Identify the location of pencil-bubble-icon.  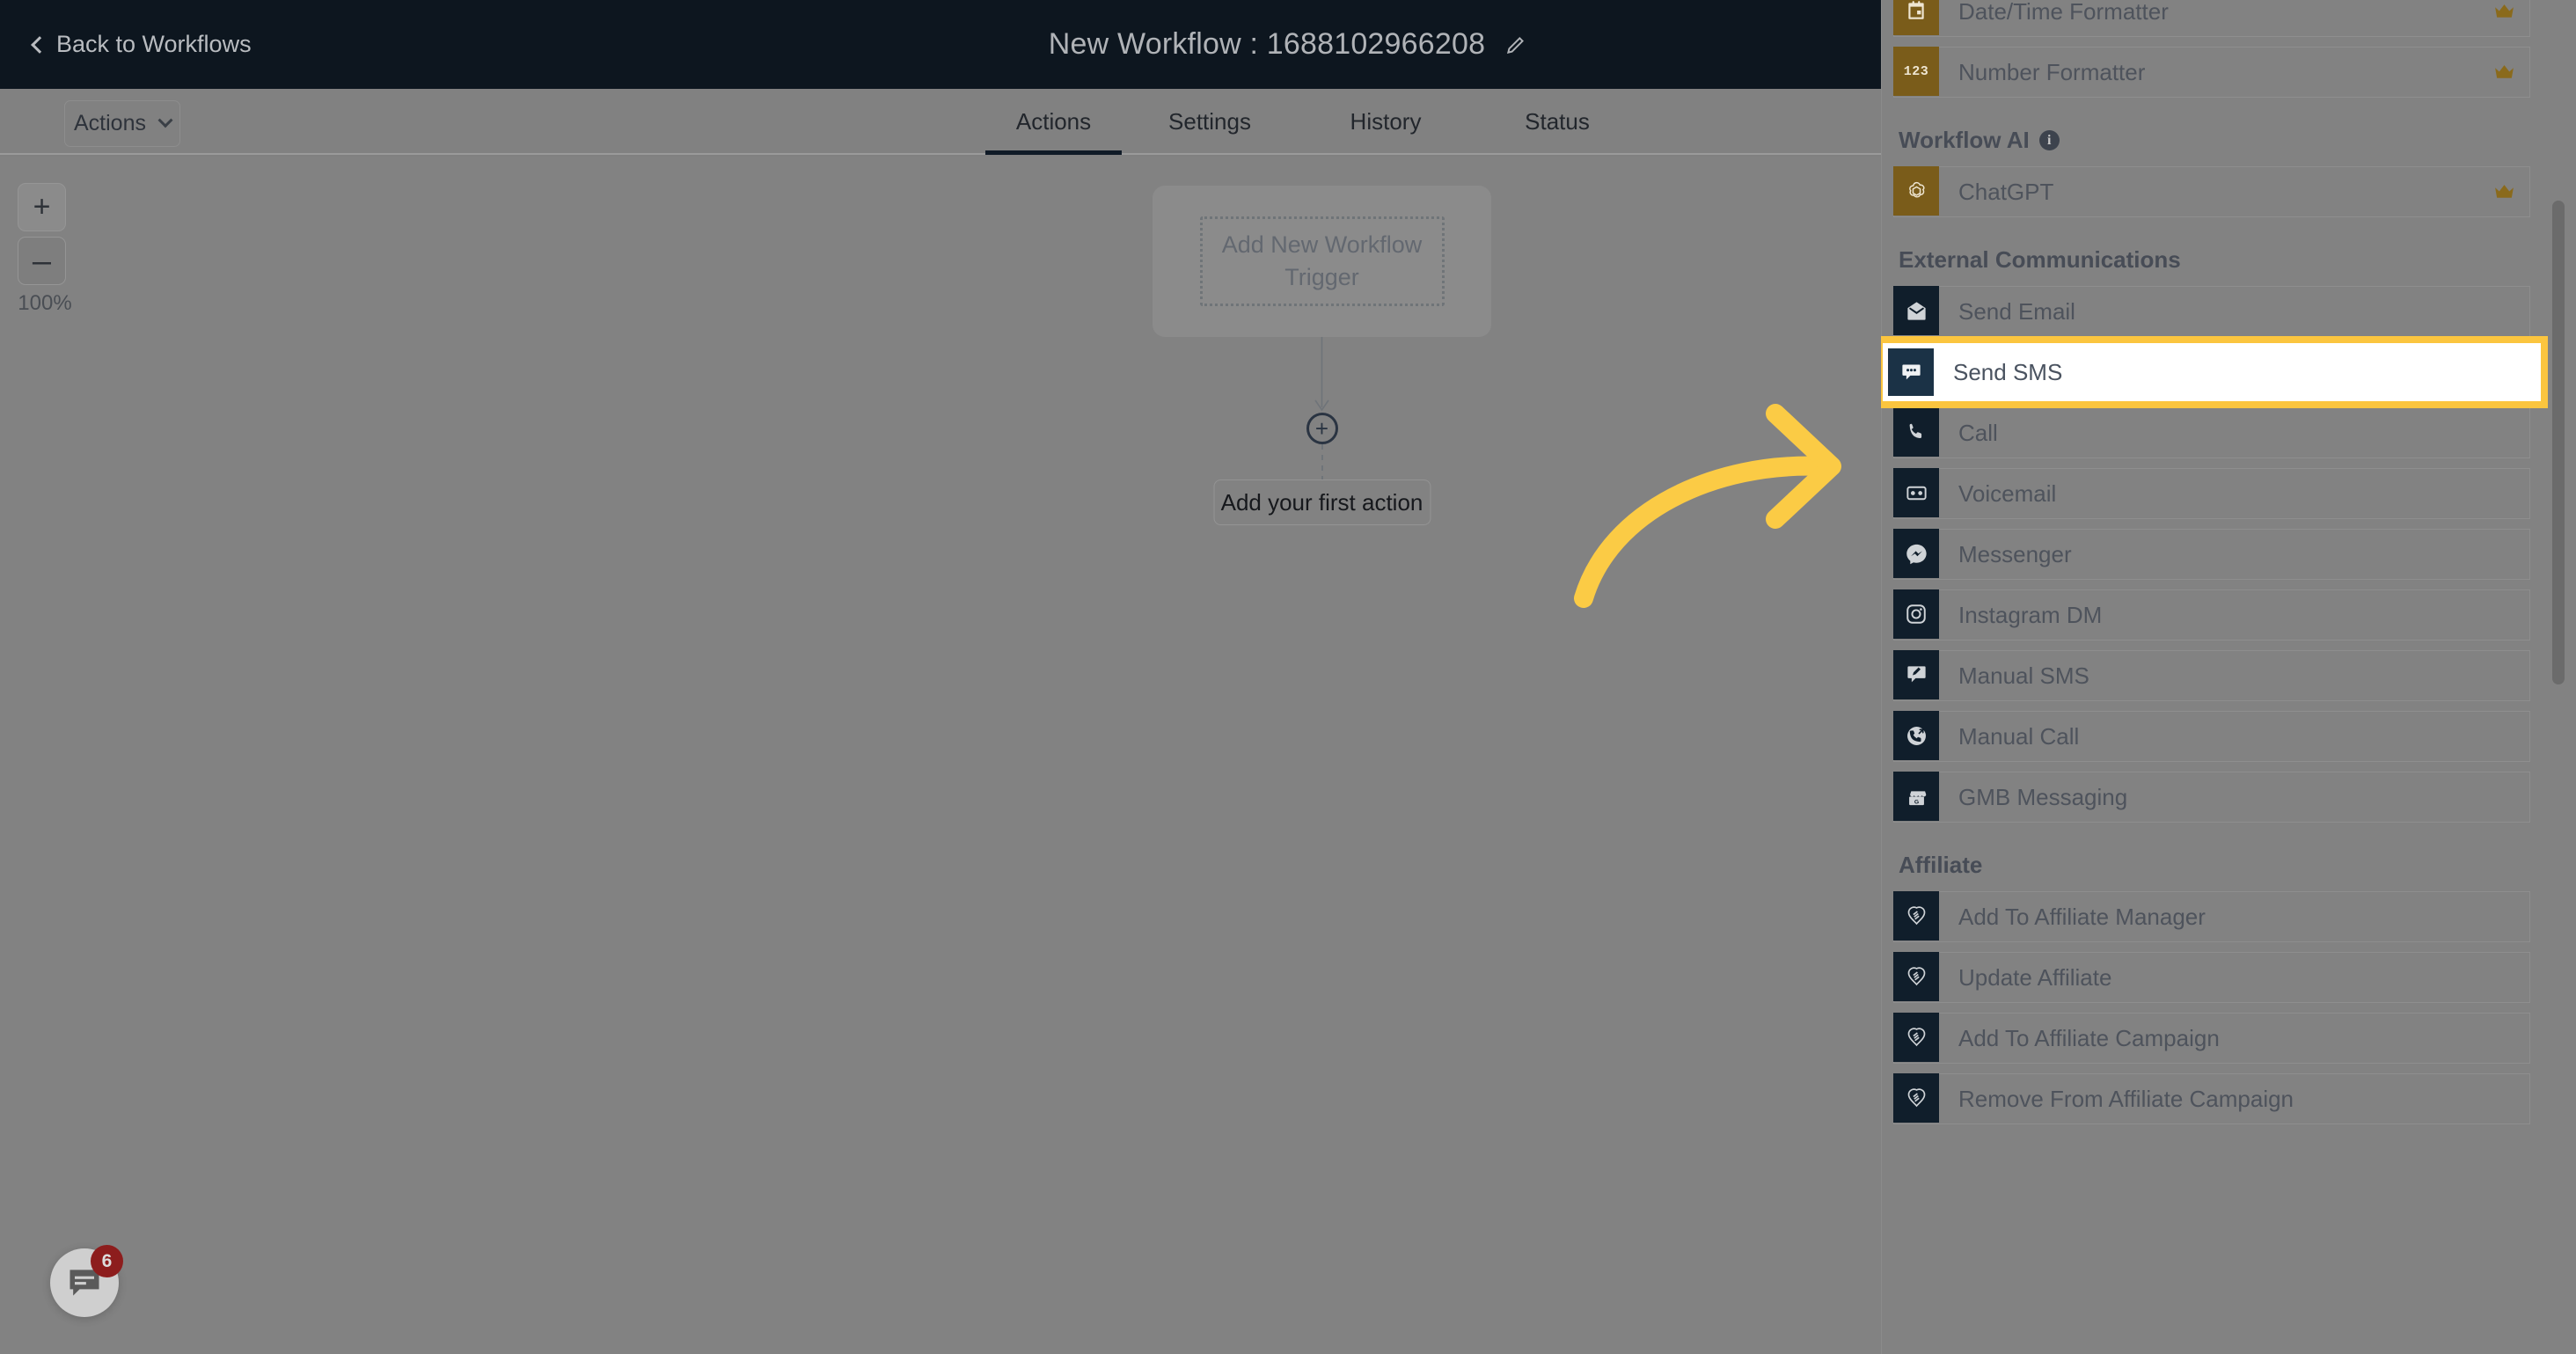
(1916, 674).